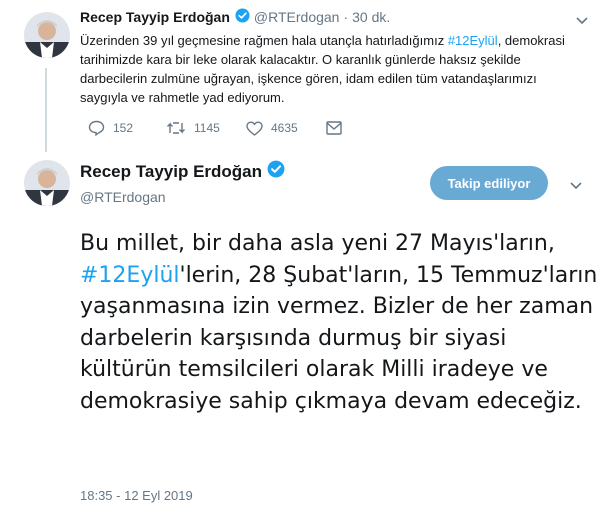  I want to click on reply-count: 152, so click(123, 128).